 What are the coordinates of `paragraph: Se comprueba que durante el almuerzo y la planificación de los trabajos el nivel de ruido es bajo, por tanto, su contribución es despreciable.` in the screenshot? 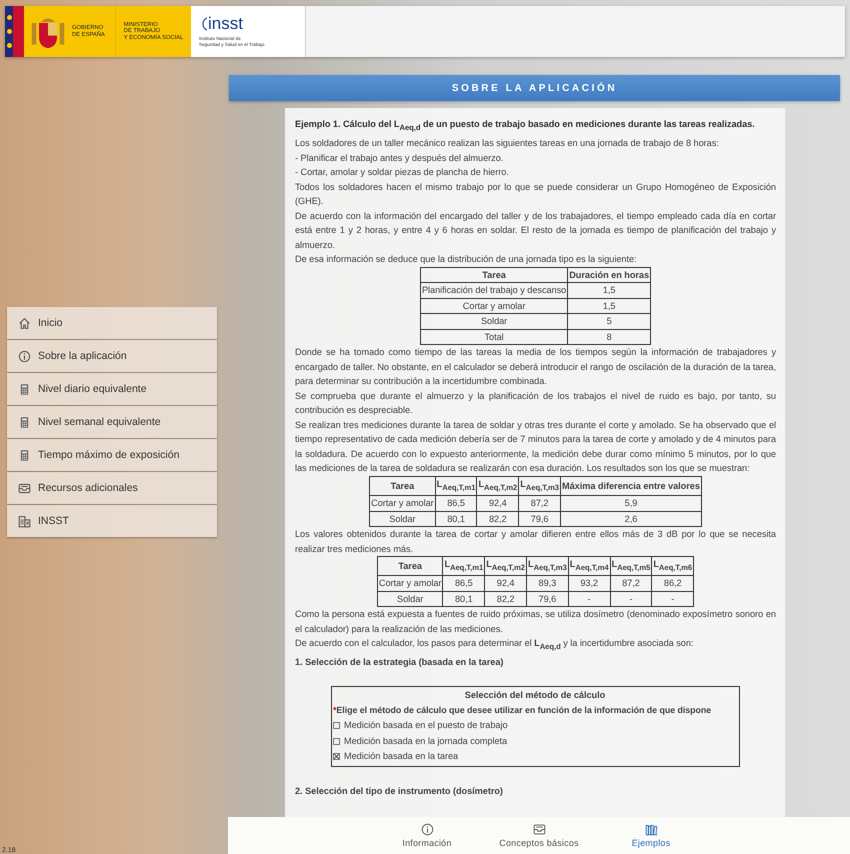 It's located at (535, 404).